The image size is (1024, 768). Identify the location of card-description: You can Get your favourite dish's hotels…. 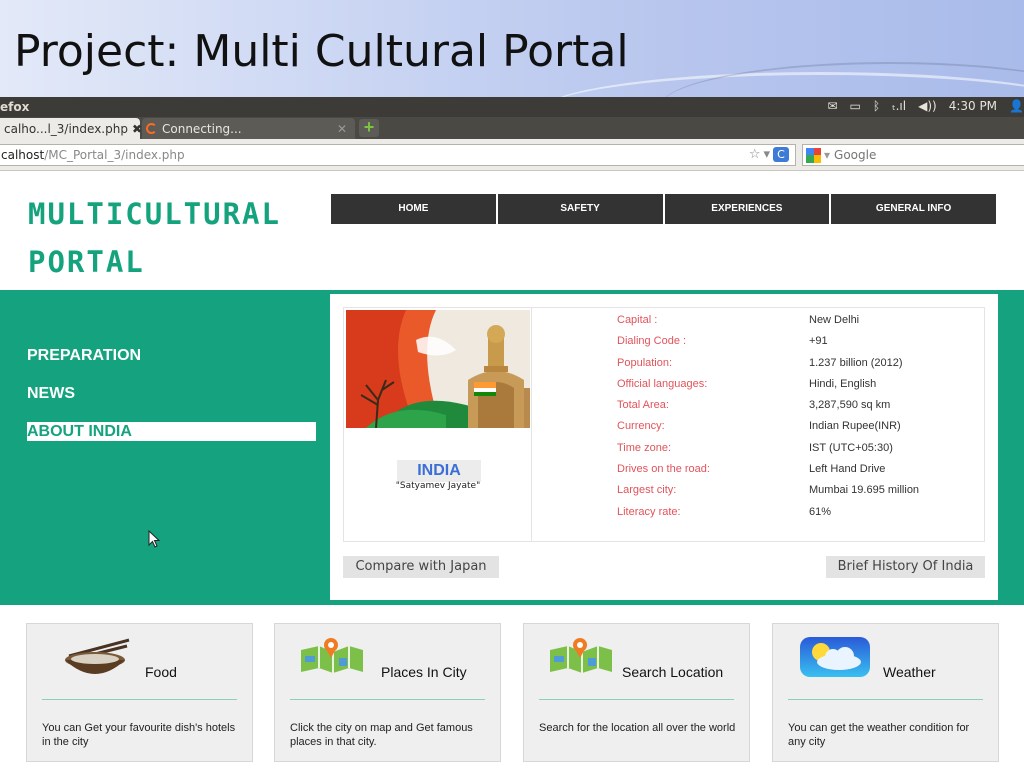
(139, 735).